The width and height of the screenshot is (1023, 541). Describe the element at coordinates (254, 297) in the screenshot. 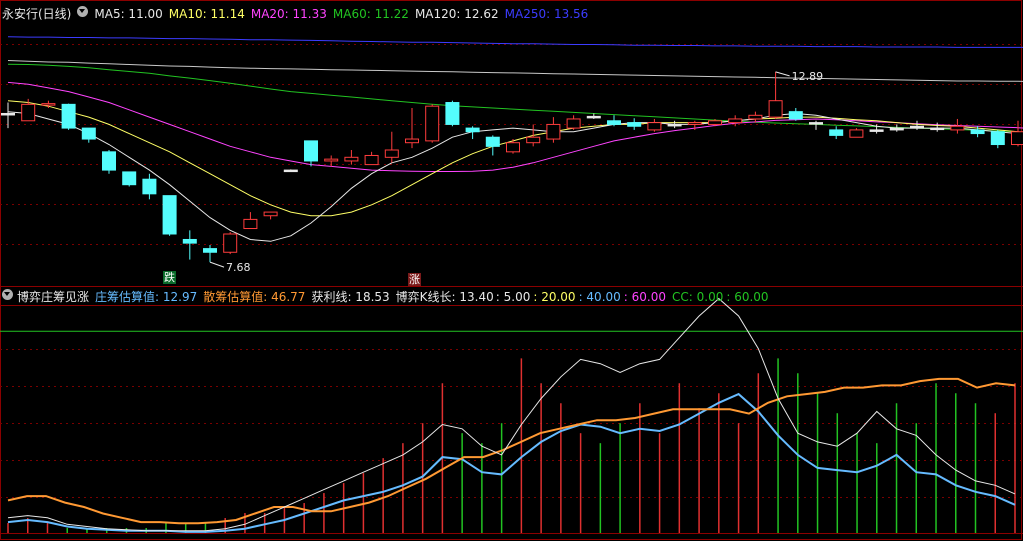

I see `san-label: 散筹估算值: 46.77` at that location.